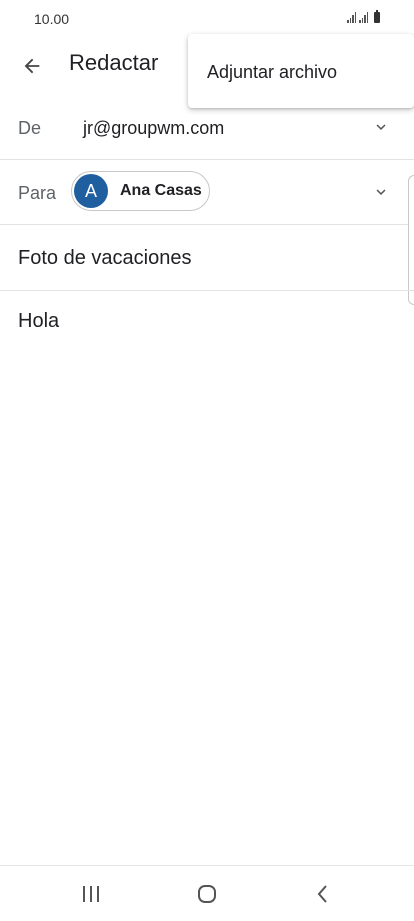  Describe the element at coordinates (323, 894) in the screenshot. I see `back-icon` at that location.